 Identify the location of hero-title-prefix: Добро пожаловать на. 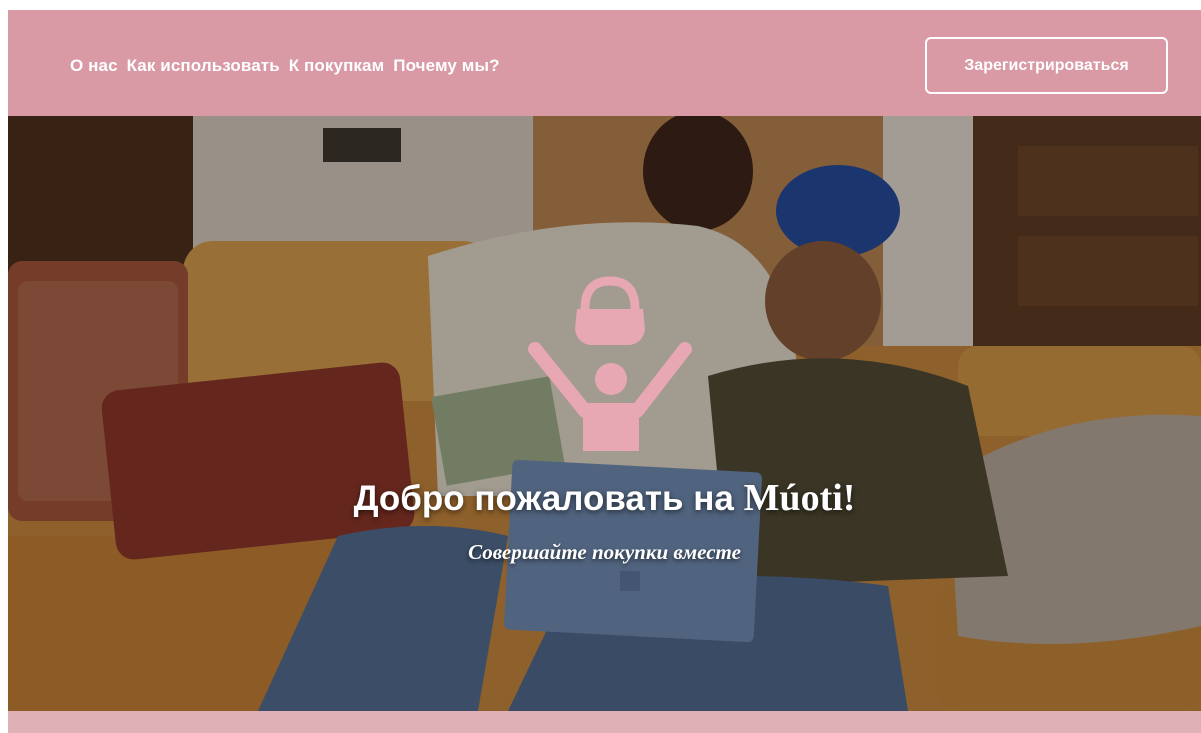
(548, 498).